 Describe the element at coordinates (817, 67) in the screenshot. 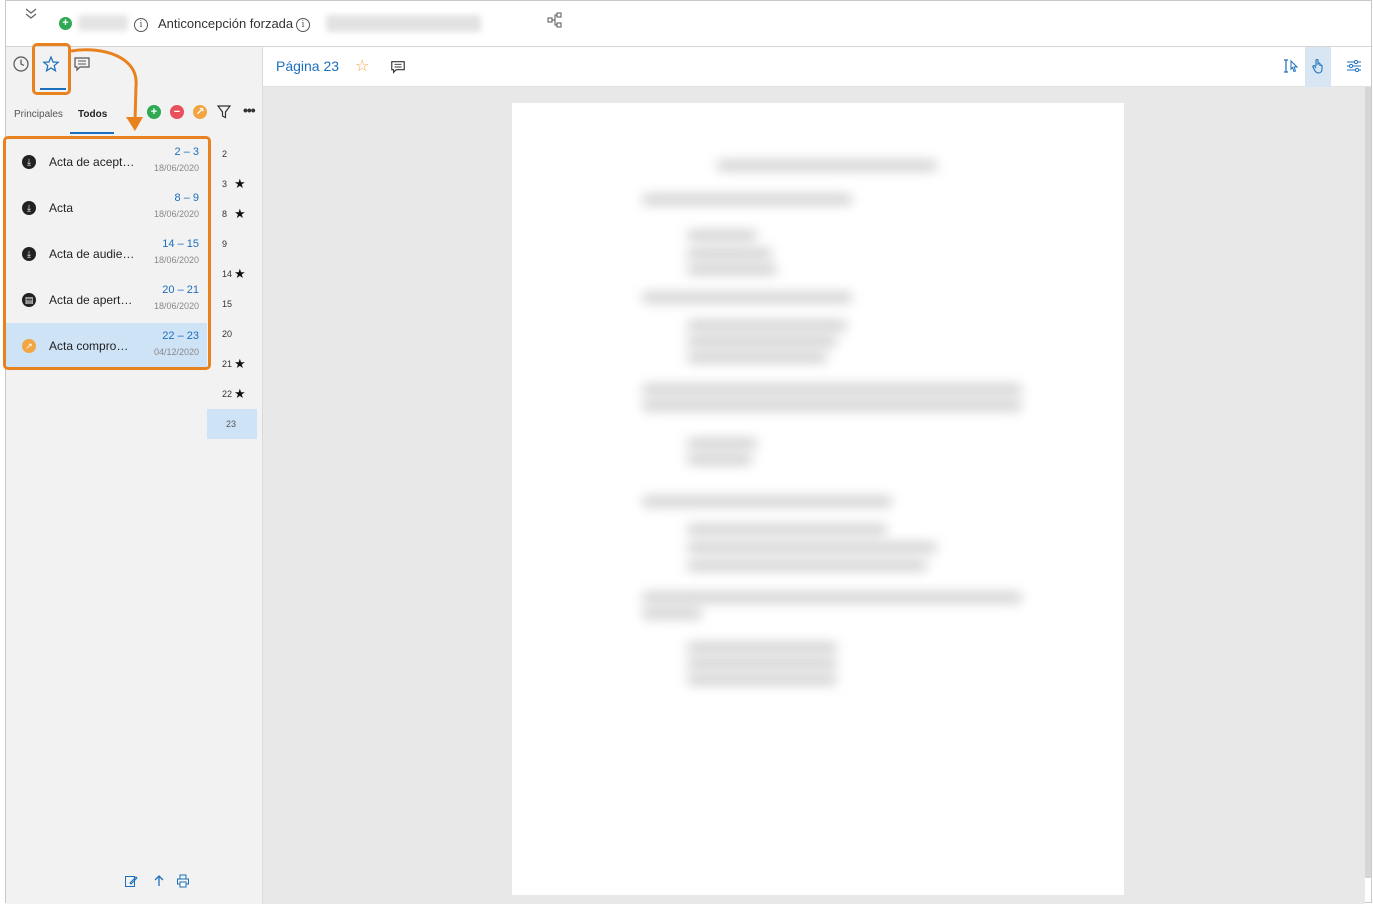

I see `viewer-toolbar: Página 23 ☆` at that location.